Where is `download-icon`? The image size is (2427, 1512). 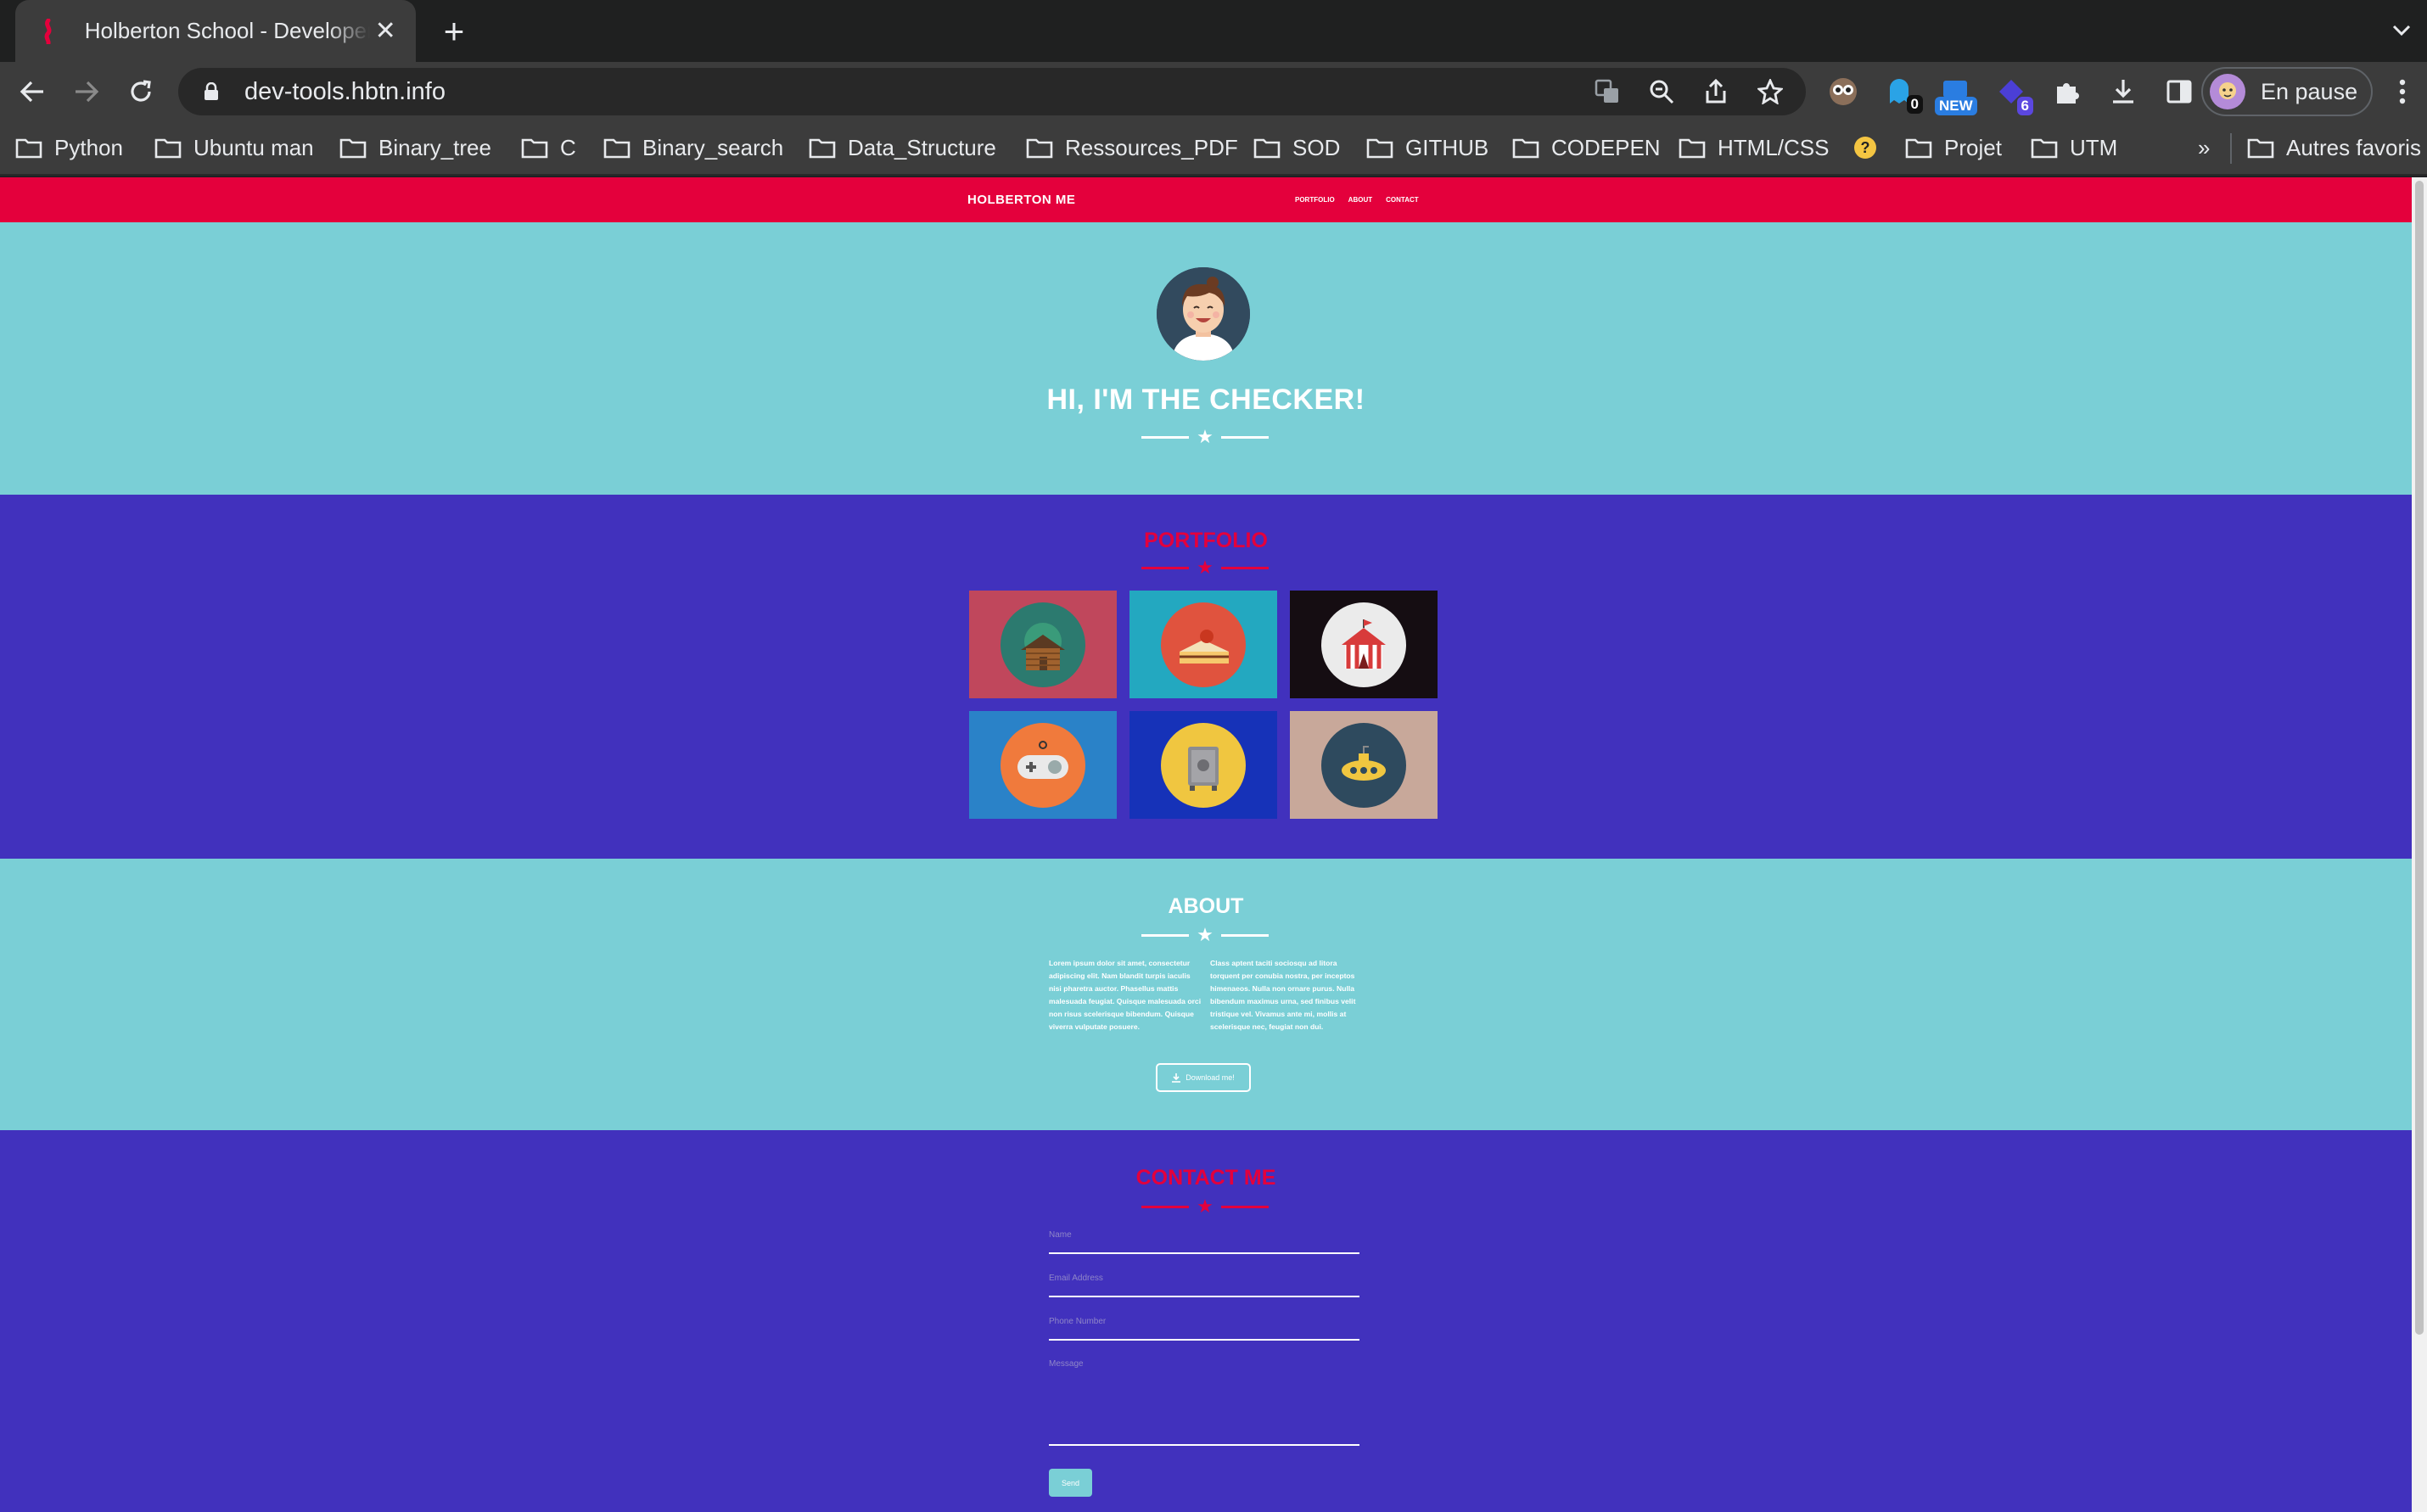 download-icon is located at coordinates (2123, 92).